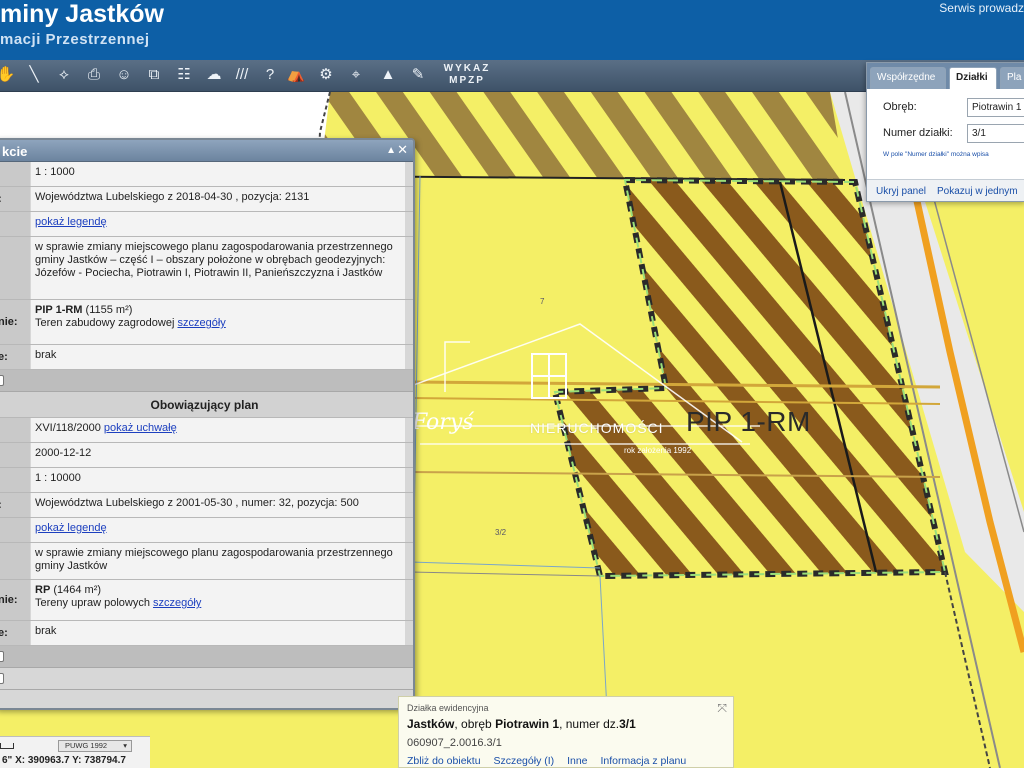 This screenshot has width=1024, height=768. What do you see at coordinates (206, 151) in the screenshot?
I see `panel-titlebar: kcie ▲ ✕` at bounding box center [206, 151].